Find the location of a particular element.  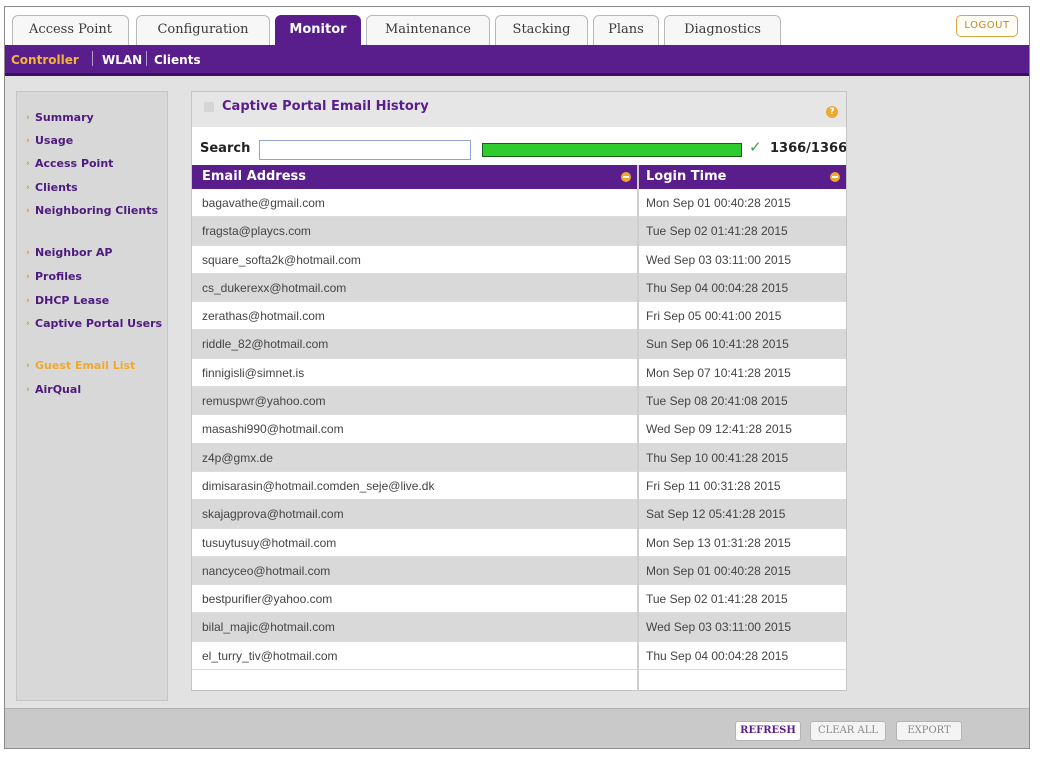

column-header-login-time: Login Time is located at coordinates (686, 177).